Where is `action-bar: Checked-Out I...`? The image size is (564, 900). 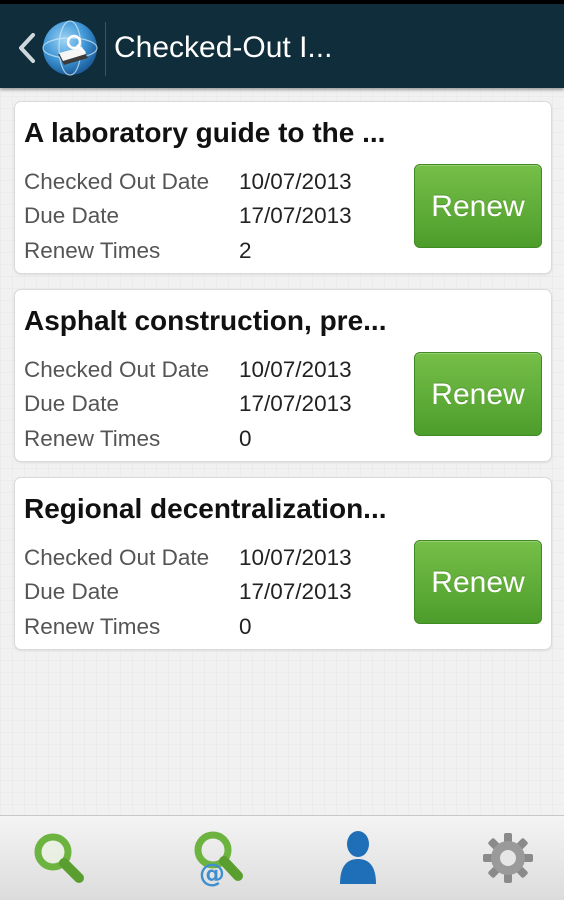 action-bar: Checked-Out I... is located at coordinates (282, 46).